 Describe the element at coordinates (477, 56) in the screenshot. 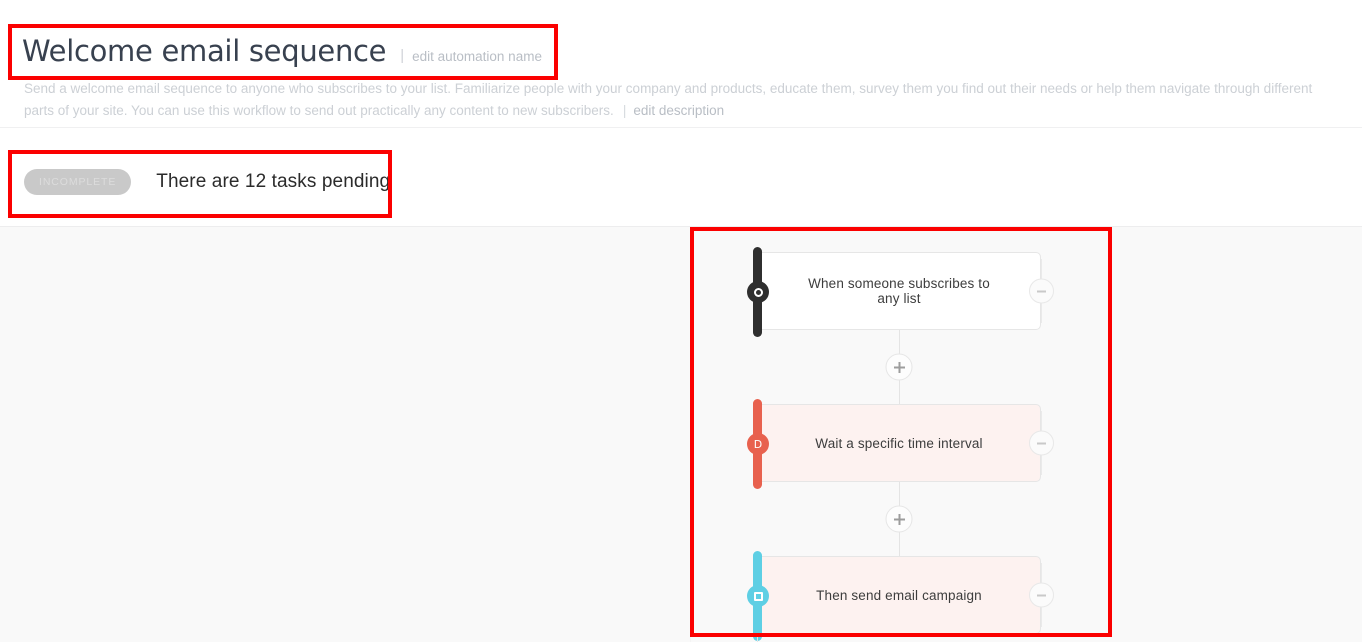

I see `edit-automation-name-link: edit automation name` at that location.